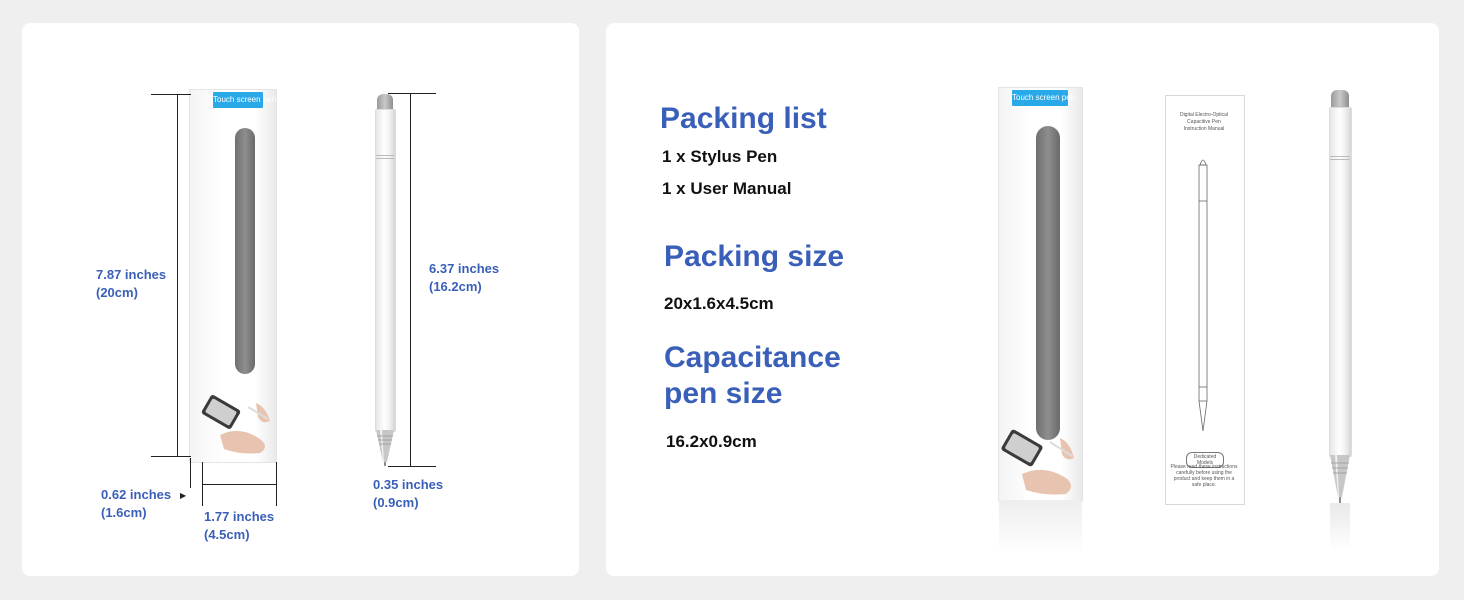 This screenshot has height=600, width=1464. I want to click on pen-reflection, so click(1340, 527).